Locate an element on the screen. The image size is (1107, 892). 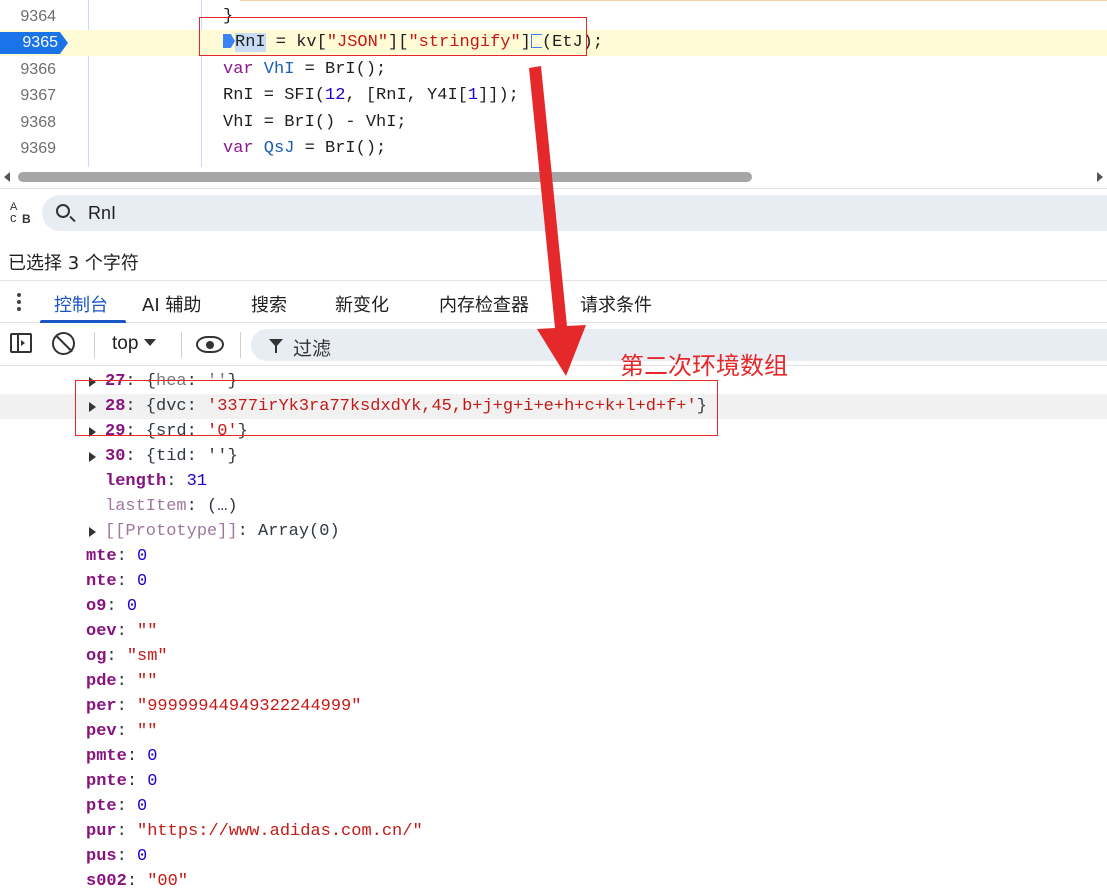
array-length-row: length: 31 is located at coordinates (156, 481).